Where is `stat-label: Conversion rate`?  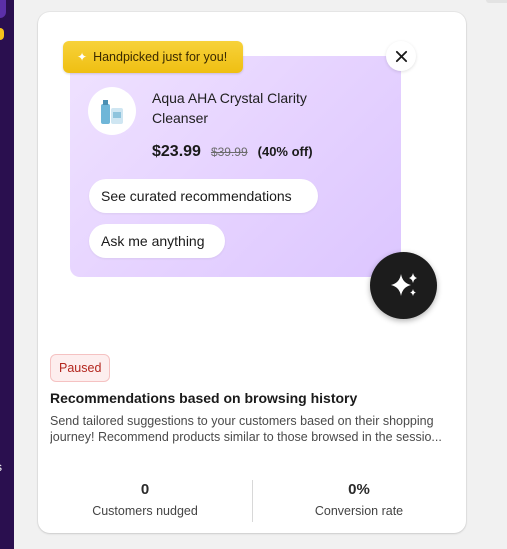 stat-label: Conversion rate is located at coordinates (359, 511).